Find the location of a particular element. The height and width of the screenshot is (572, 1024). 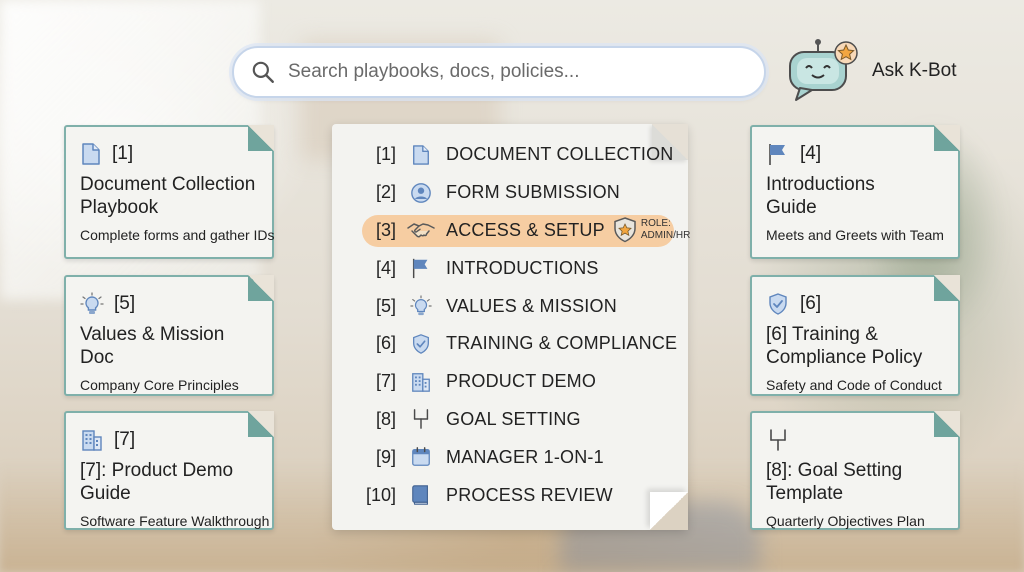

step-manager-1-on-1: [9] MANAGER 1-ON-1 is located at coordinates (522, 457).